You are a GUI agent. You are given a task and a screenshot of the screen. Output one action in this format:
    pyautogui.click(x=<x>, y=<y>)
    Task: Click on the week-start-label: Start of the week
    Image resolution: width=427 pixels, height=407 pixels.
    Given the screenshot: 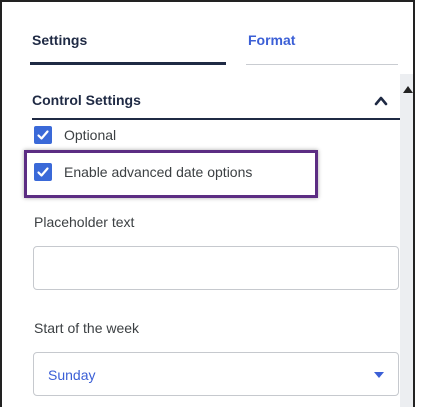 What is the action you would take?
    pyautogui.click(x=87, y=328)
    